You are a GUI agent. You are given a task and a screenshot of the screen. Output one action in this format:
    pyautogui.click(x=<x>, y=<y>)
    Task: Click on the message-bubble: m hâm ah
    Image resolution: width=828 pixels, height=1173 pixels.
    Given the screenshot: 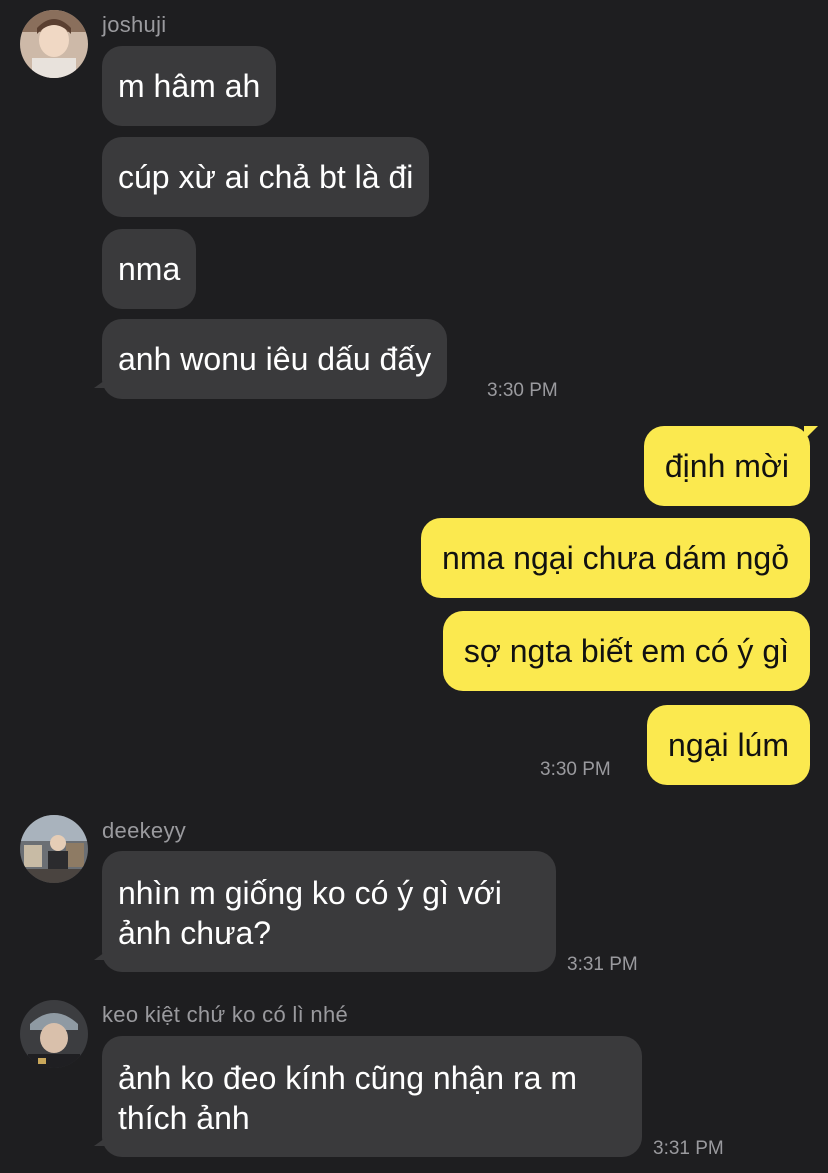 What is the action you would take?
    pyautogui.click(x=189, y=86)
    